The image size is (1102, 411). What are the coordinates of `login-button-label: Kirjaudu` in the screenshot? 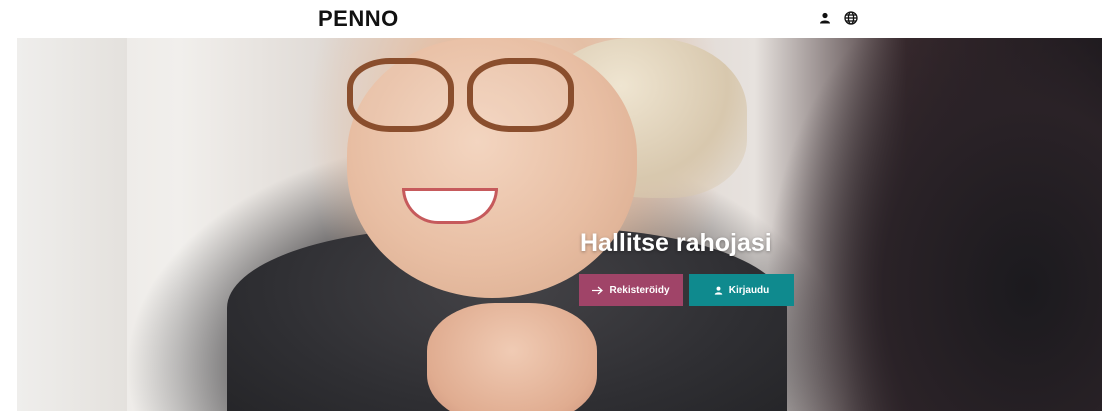 It's located at (749, 290).